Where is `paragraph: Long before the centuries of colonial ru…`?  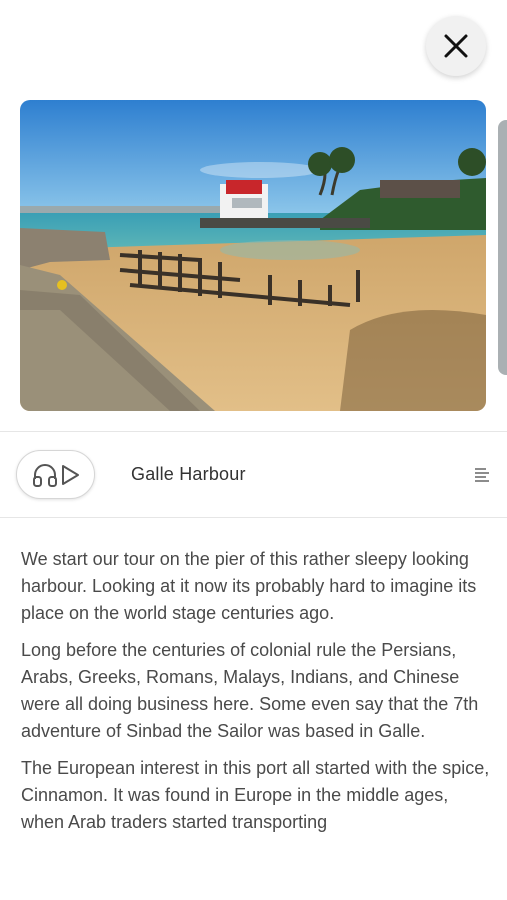
paragraph: Long before the centuries of colonial ru… is located at coordinates (250, 690).